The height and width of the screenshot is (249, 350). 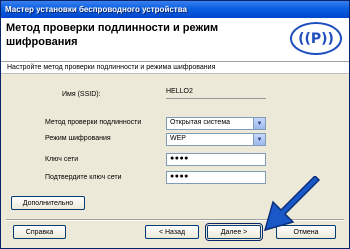 What do you see at coordinates (216, 159) in the screenshot?
I see `network-key-input: ●●●●` at bounding box center [216, 159].